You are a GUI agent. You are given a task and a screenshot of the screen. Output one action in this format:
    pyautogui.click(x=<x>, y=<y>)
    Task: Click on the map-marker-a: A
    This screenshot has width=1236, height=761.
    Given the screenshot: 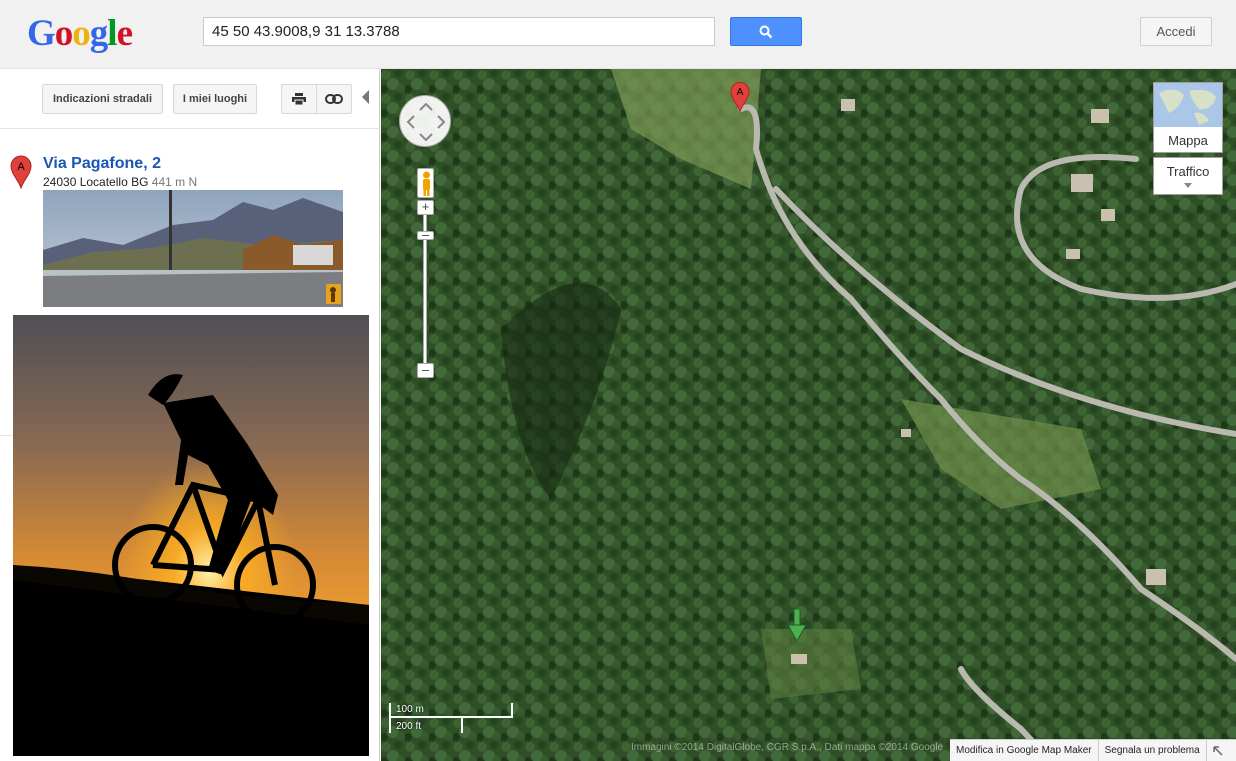 What is the action you would take?
    pyautogui.click(x=740, y=97)
    